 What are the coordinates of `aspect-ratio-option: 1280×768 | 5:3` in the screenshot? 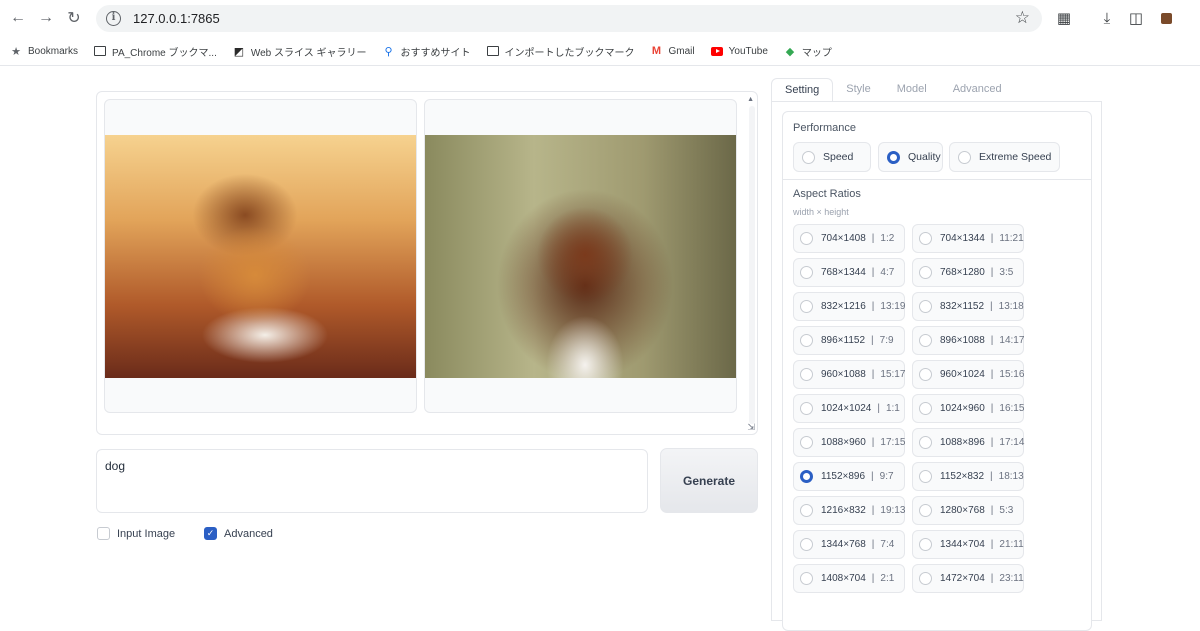 It's located at (968, 510).